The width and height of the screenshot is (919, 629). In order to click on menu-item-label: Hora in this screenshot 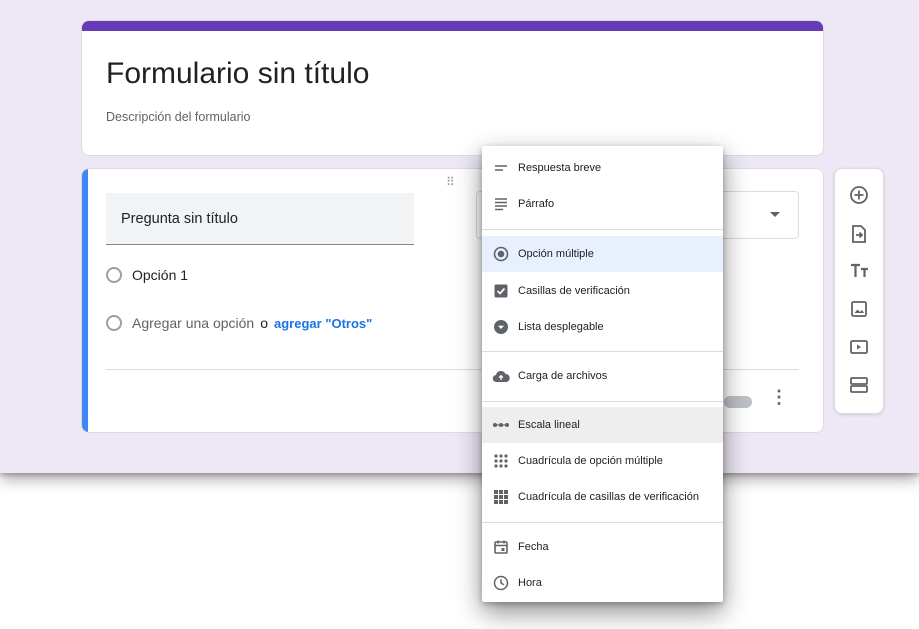, I will do `click(530, 583)`.